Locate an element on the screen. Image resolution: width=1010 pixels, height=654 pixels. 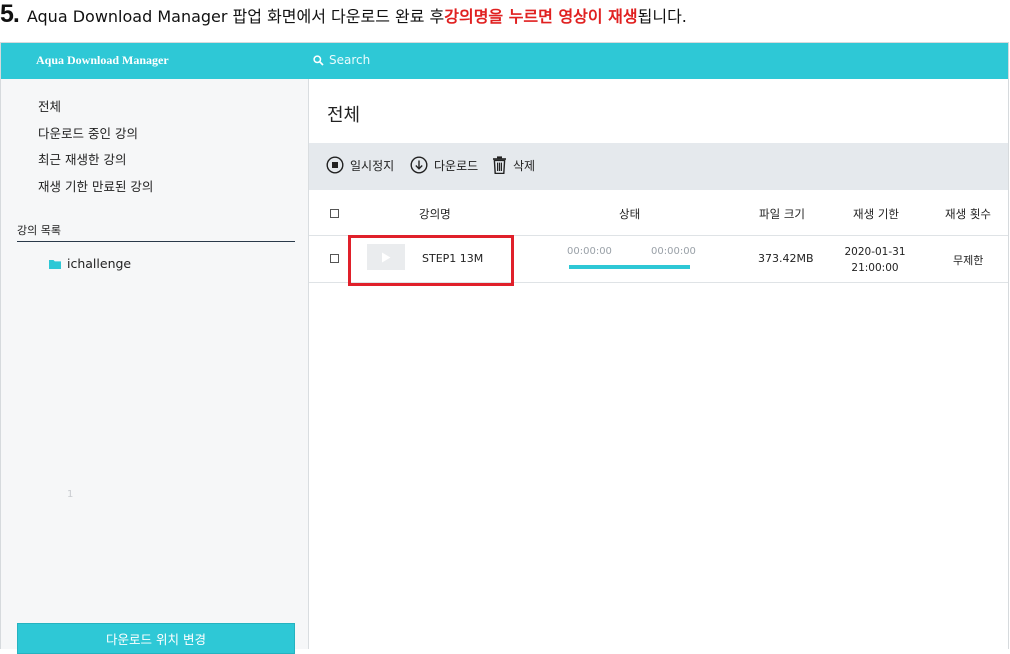
elapsed-time: 00:00:00 is located at coordinates (589, 251).